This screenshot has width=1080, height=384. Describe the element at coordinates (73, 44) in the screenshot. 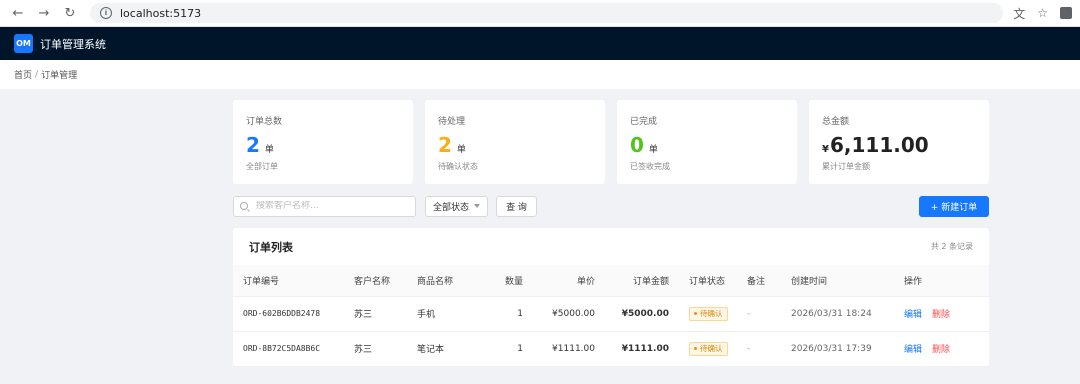

I see `app-title: 订单管理系统` at that location.